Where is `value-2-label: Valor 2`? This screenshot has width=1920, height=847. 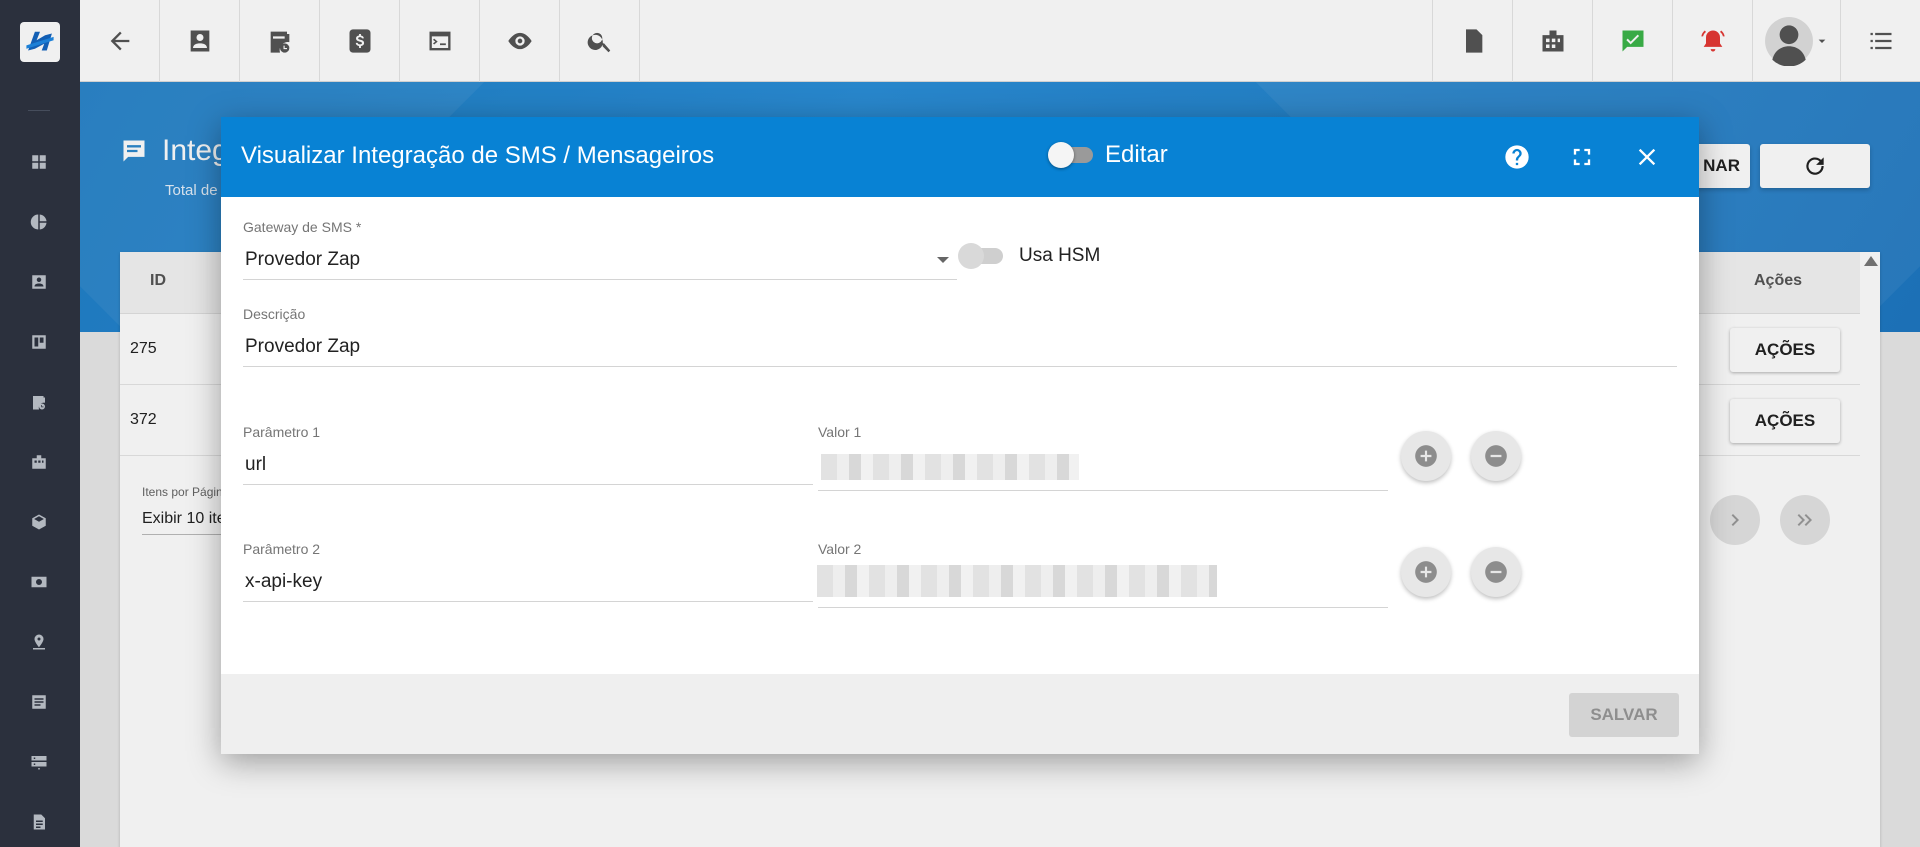
value-2-label: Valor 2 is located at coordinates (840, 549).